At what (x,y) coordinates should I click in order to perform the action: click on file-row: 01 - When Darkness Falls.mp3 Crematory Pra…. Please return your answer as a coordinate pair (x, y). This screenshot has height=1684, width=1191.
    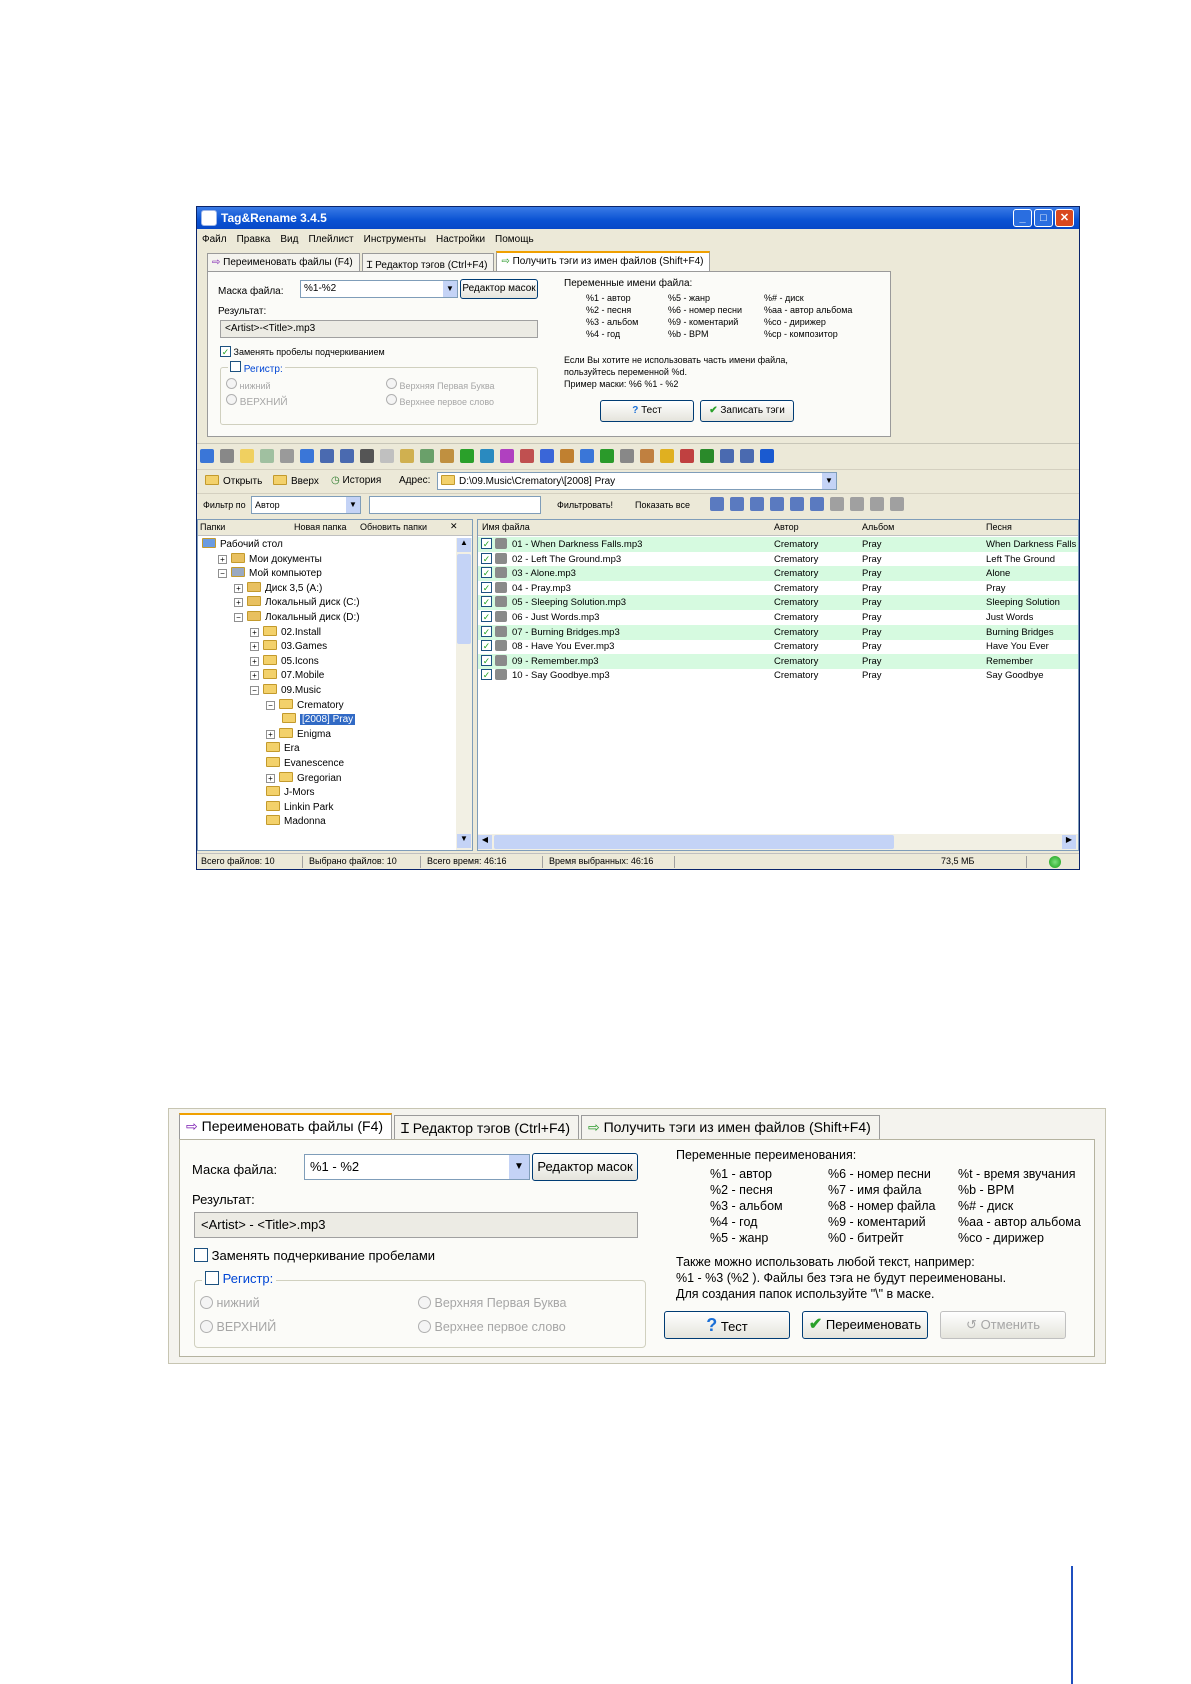
    Looking at the image, I should click on (778, 544).